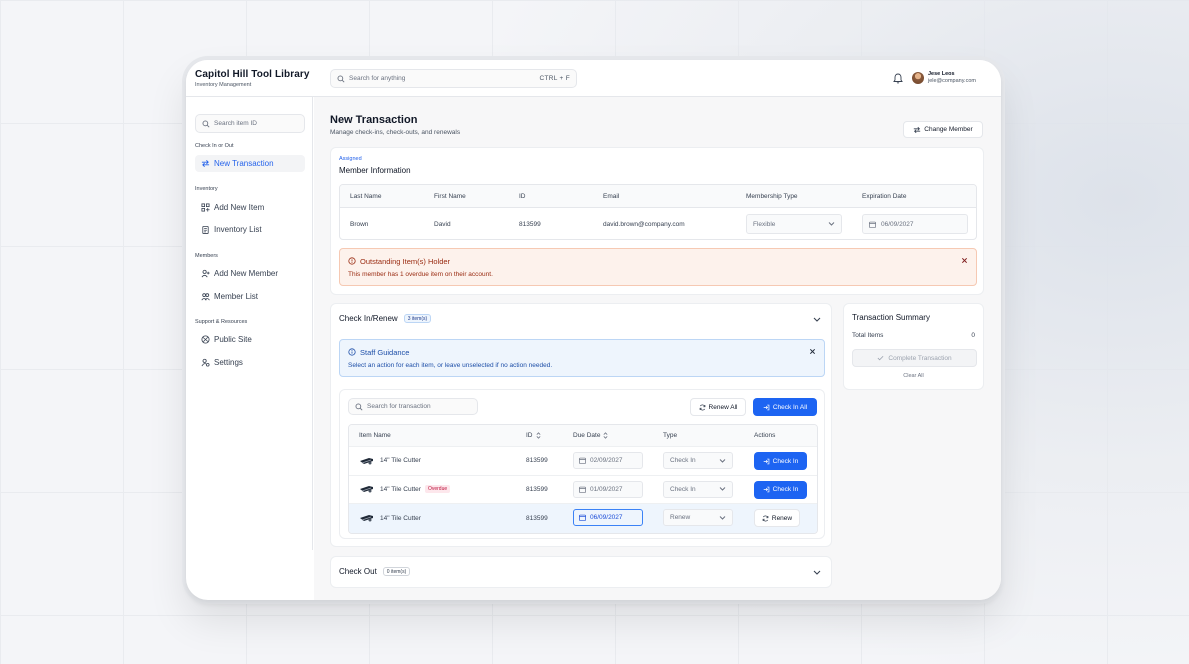 The width and height of the screenshot is (1189, 664). I want to click on check-in-renew-header: Check In/Renew 3 item(s), so click(385, 318).